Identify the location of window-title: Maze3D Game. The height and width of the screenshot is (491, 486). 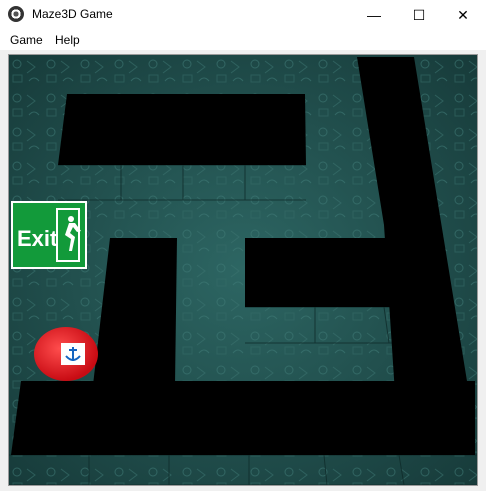
(72, 14).